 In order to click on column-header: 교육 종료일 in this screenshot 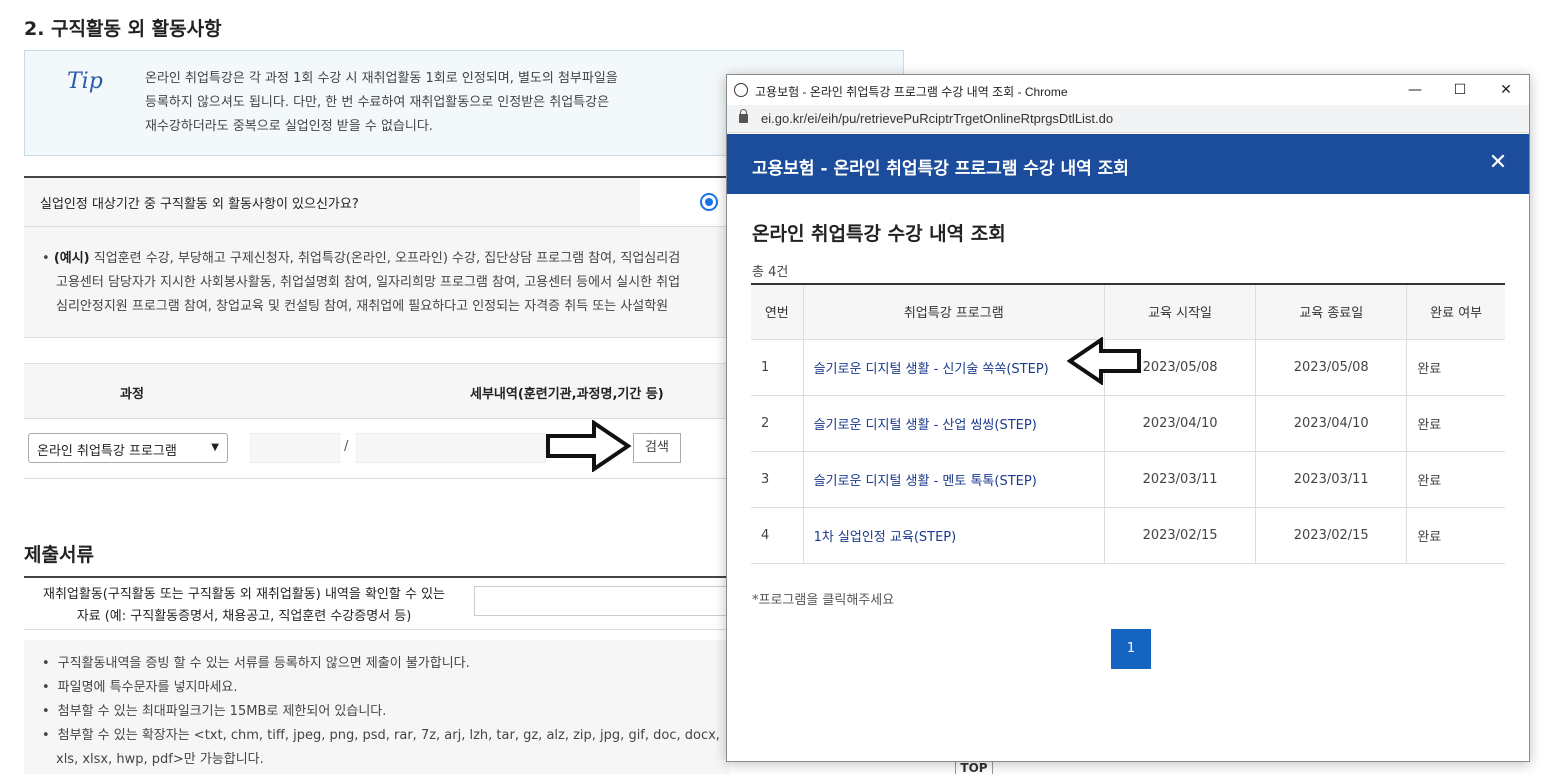, I will do `click(1331, 312)`.